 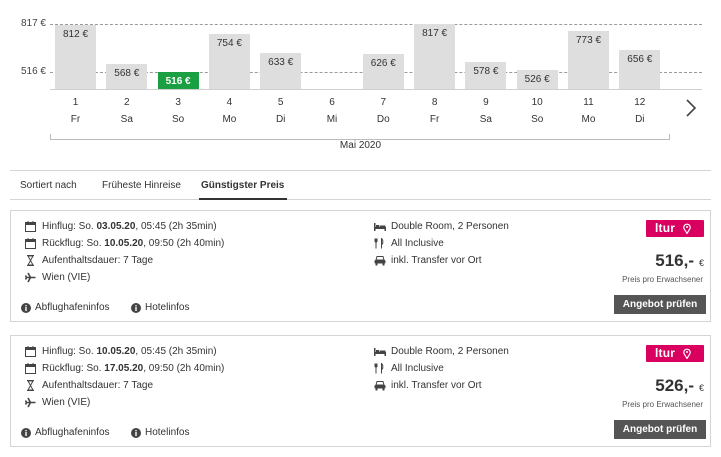 I want to click on price-bar-label: 516 €, so click(x=178, y=81).